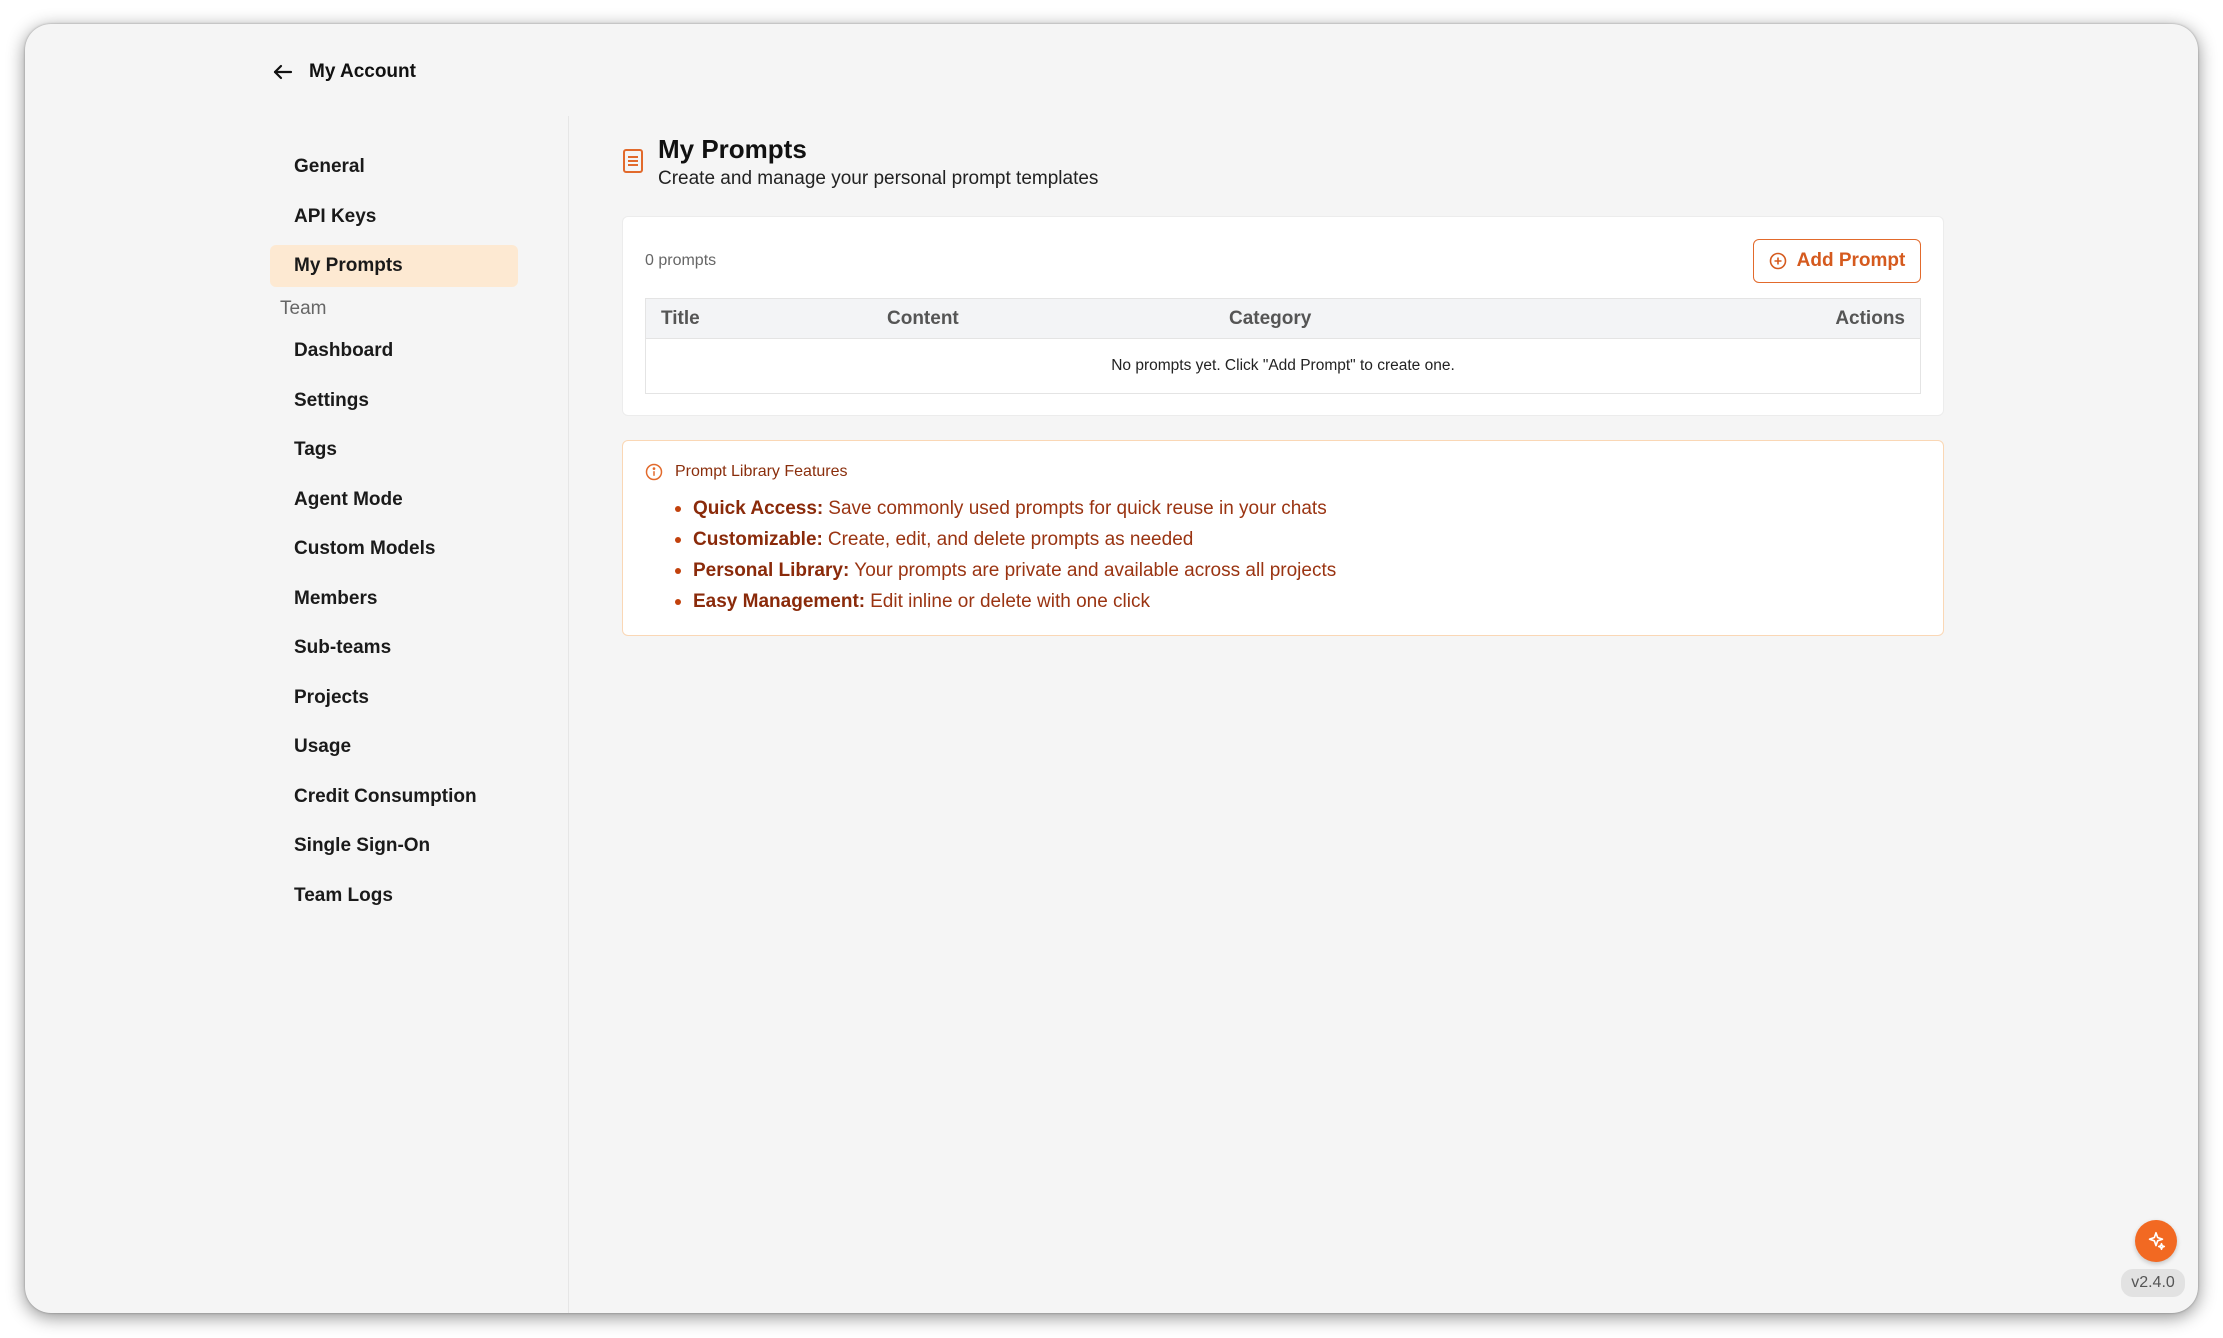 The height and width of the screenshot is (1338, 2223). What do you see at coordinates (758, 508) in the screenshot?
I see `feature-name: Quick Access:` at bounding box center [758, 508].